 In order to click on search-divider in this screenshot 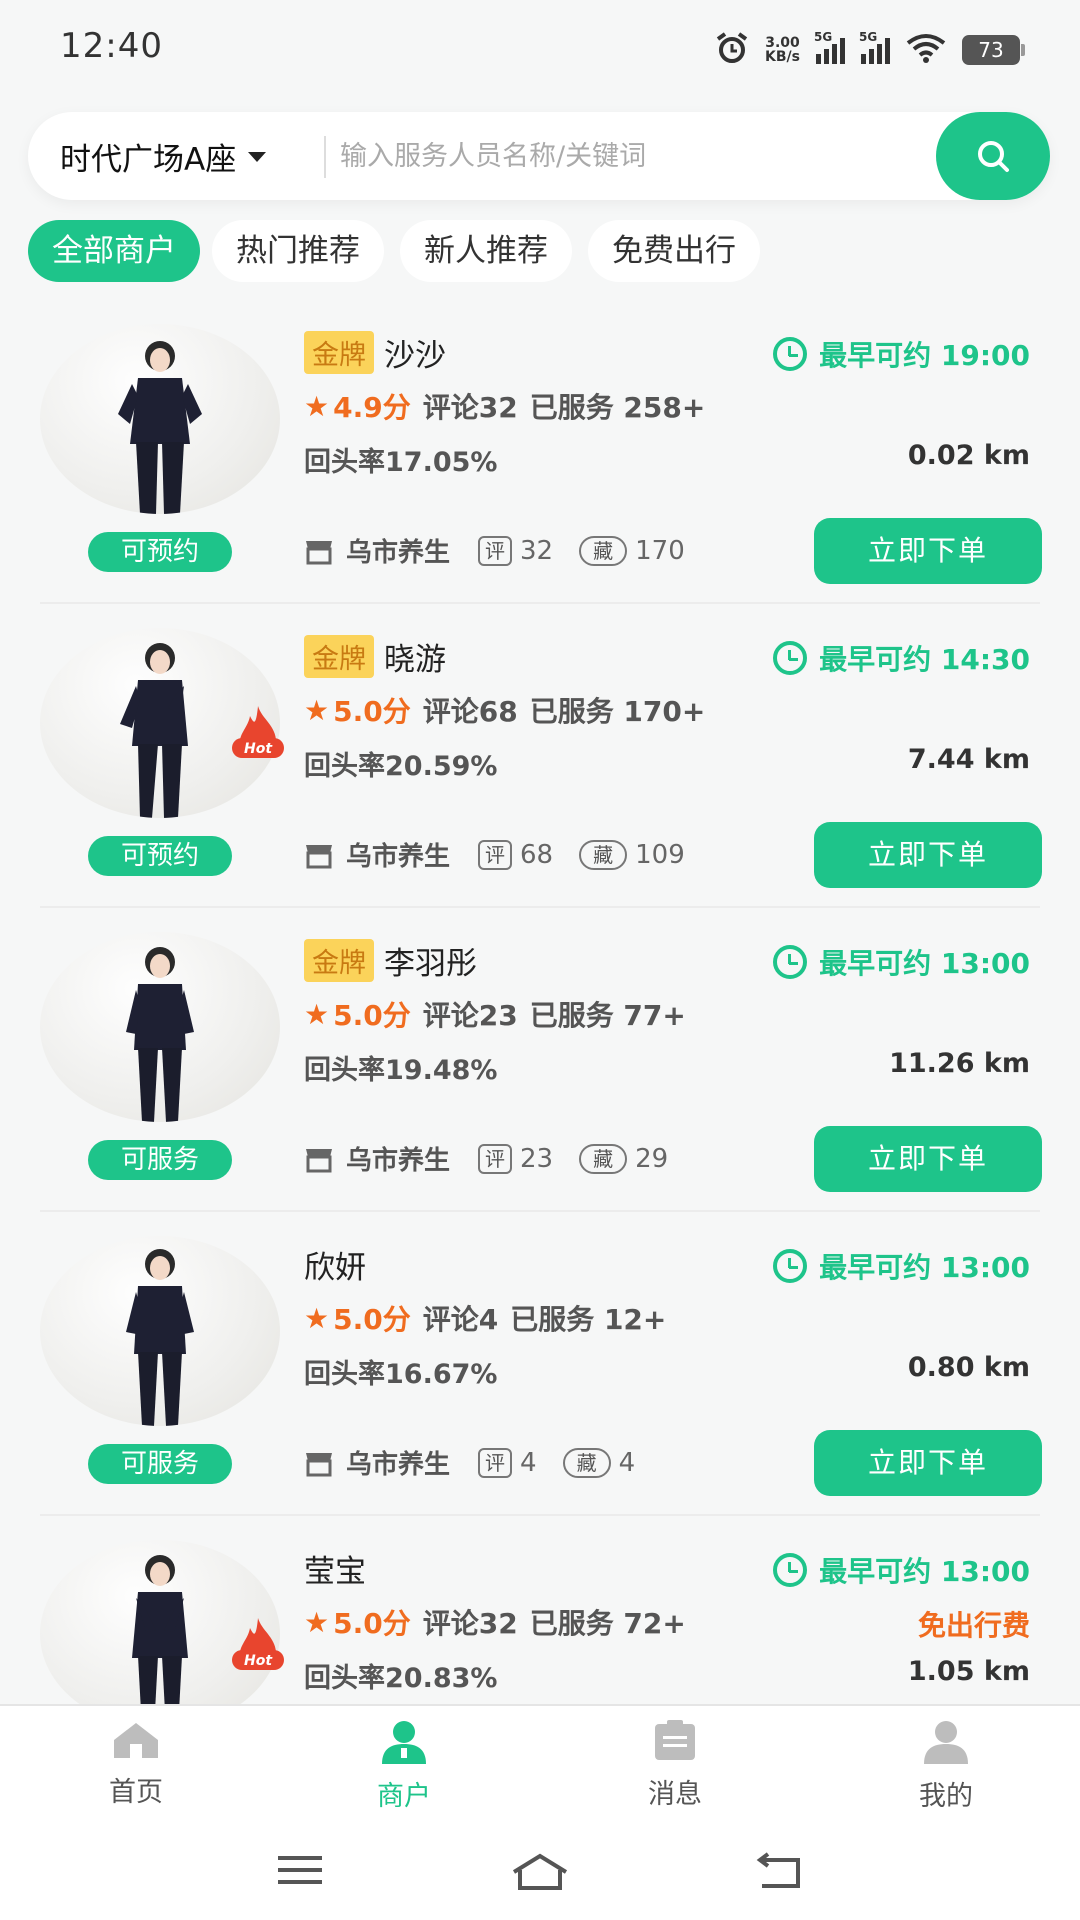, I will do `click(325, 157)`.